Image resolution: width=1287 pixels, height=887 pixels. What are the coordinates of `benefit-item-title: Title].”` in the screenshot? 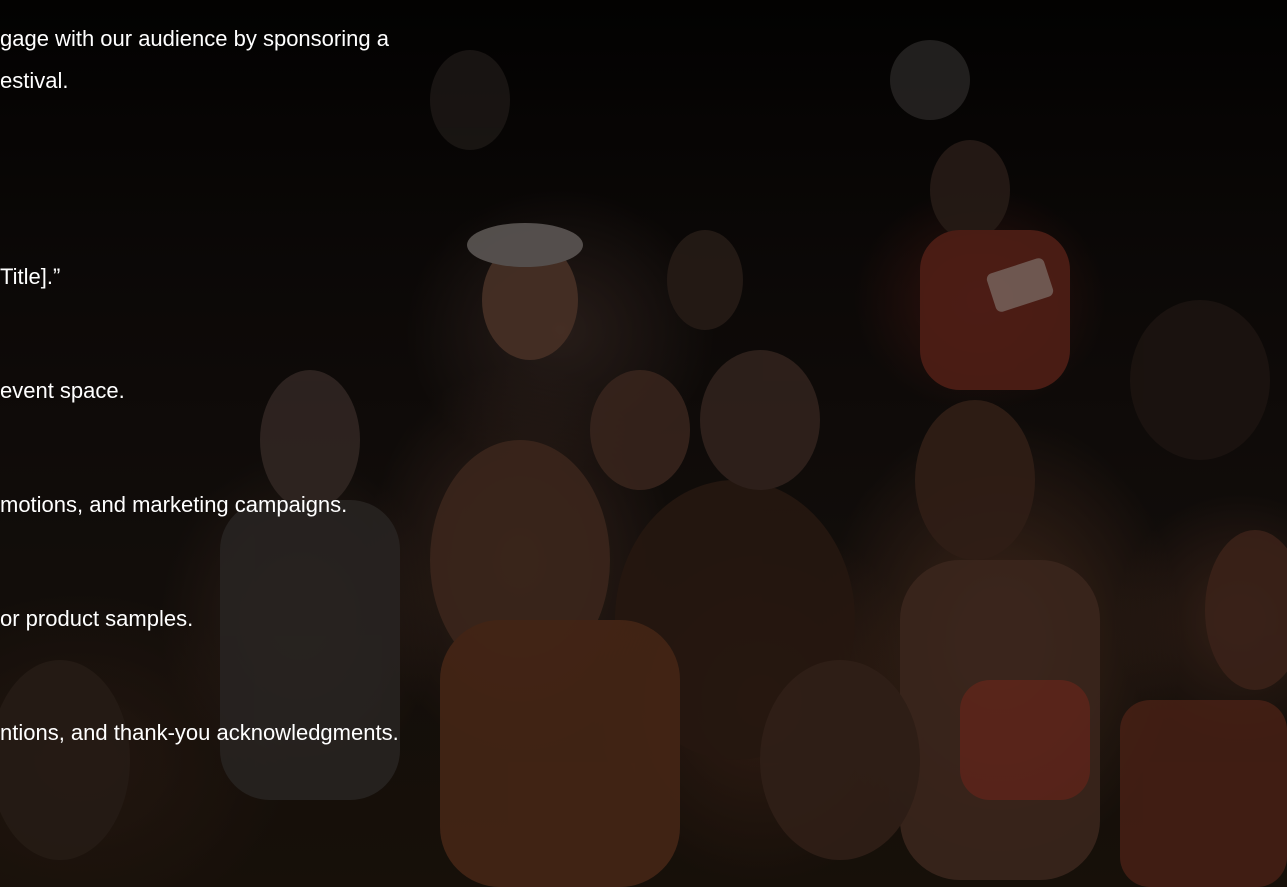 It's located at (30, 276).